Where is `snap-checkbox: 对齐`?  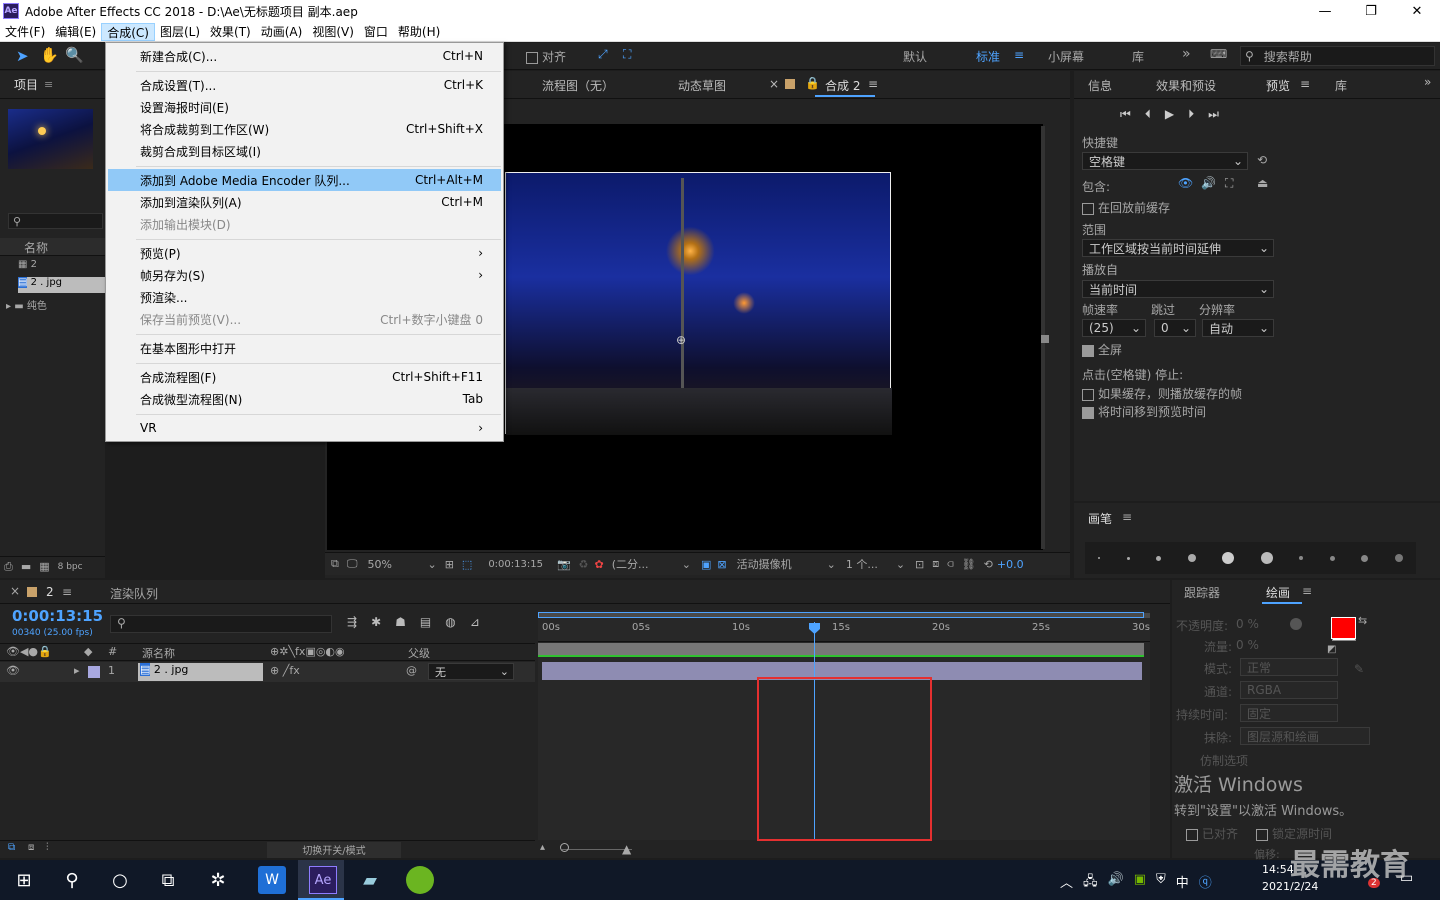
snap-checkbox: 对齐 is located at coordinates (546, 56).